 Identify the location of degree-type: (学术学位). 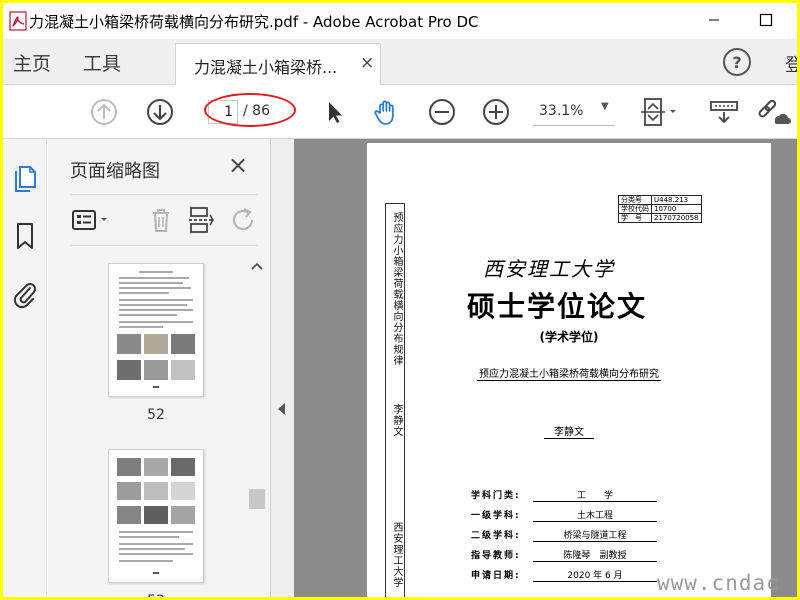
(569, 337).